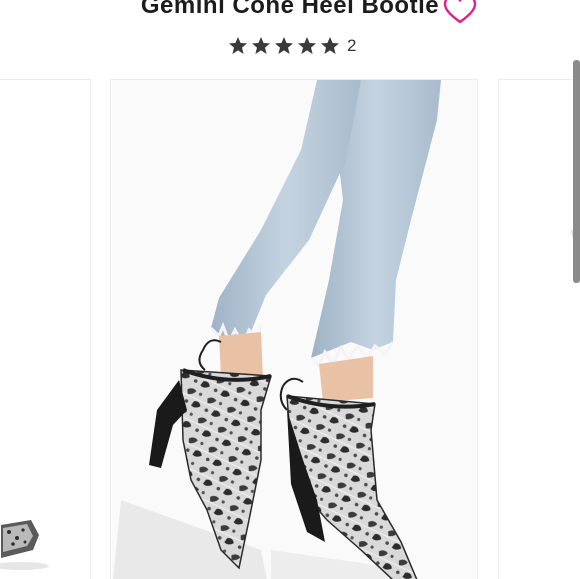 The width and height of the screenshot is (580, 579). I want to click on carousel-image-next, so click(539, 329).